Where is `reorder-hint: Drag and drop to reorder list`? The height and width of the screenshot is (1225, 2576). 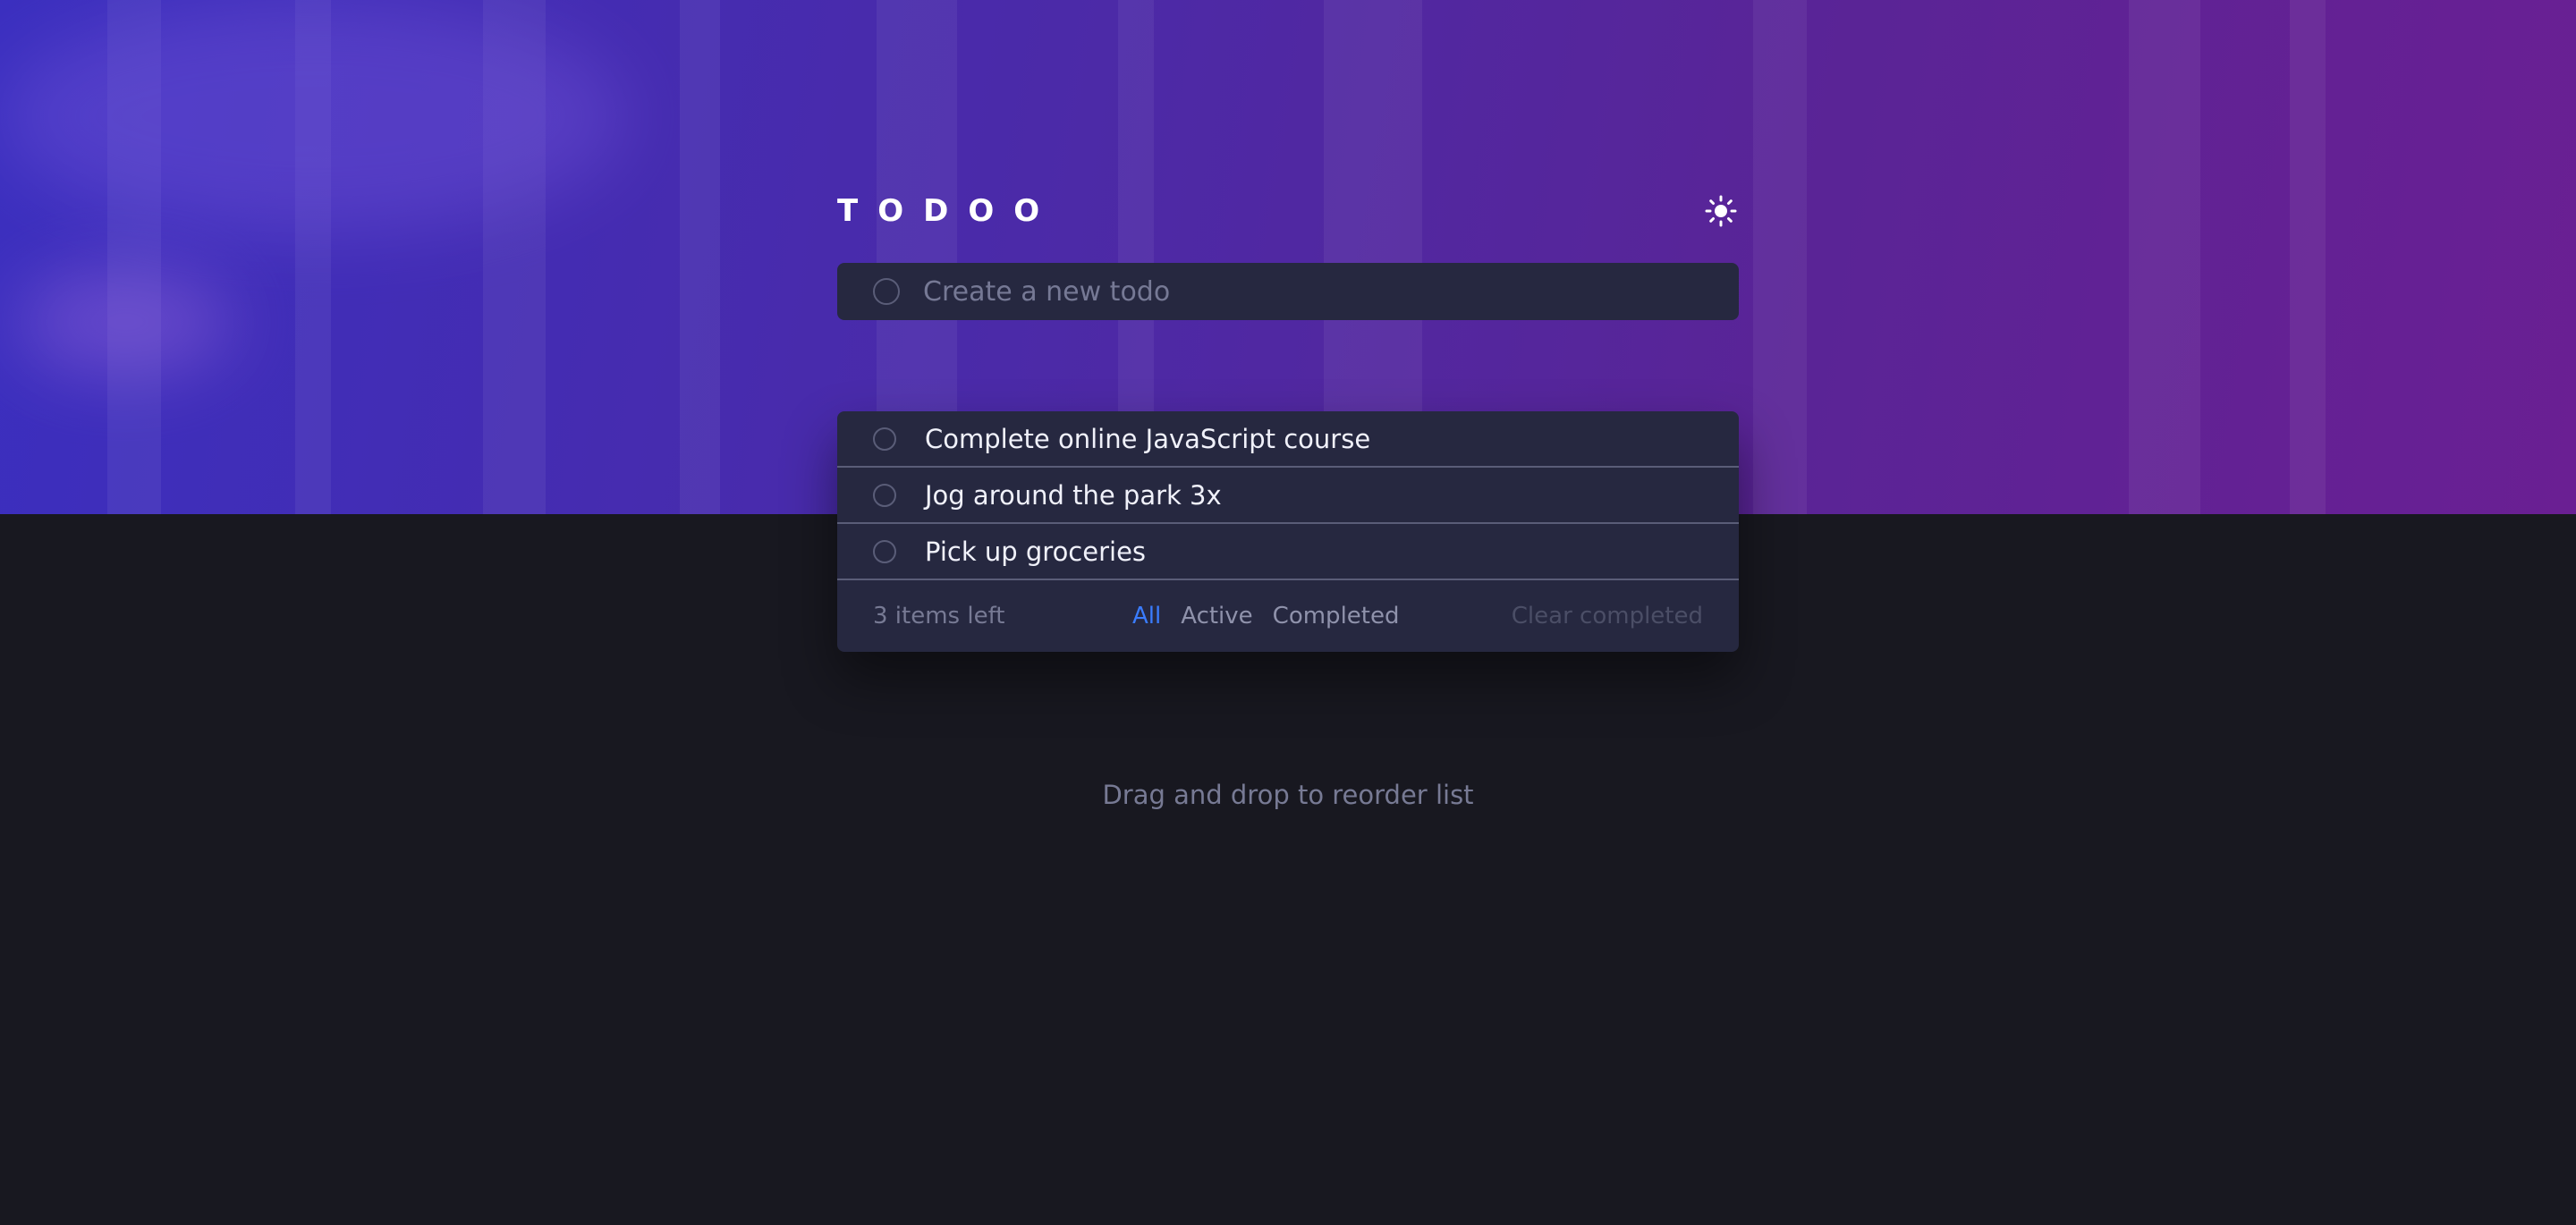 reorder-hint: Drag and drop to reorder list is located at coordinates (1288, 795).